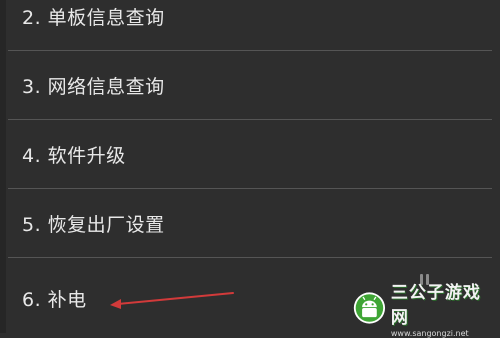 Image resolution: width=500 pixels, height=338 pixels. Describe the element at coordinates (93, 86) in the screenshot. I see `menu-item-label: 3. 网络信息查询` at that location.